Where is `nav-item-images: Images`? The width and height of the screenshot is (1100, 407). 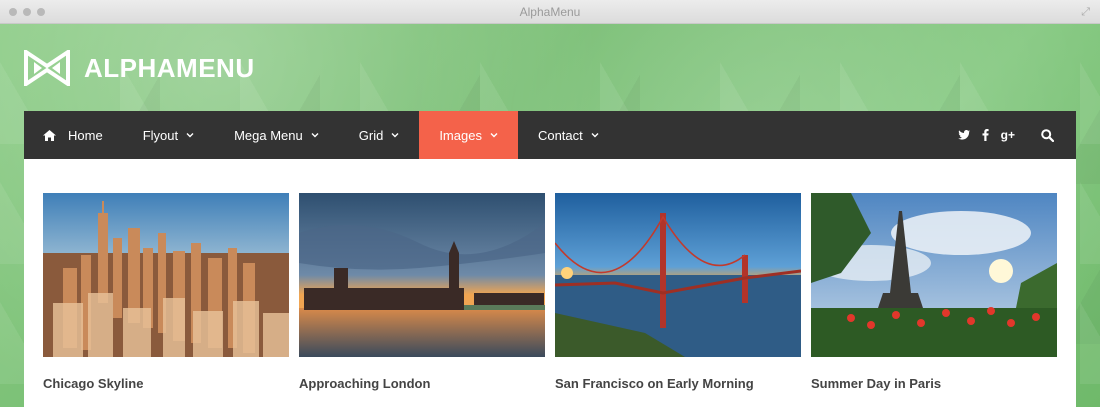 nav-item-images: Images is located at coordinates (468, 135).